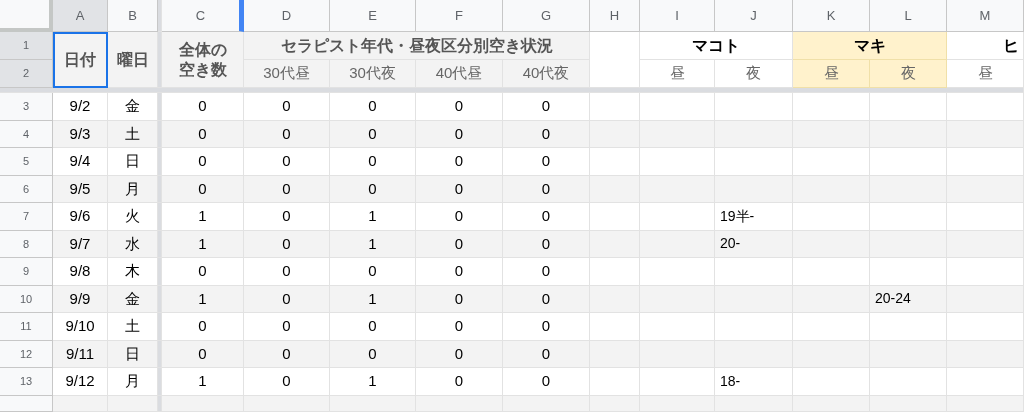 This screenshot has height=412, width=1024. Describe the element at coordinates (26, 74) in the screenshot. I see `row-header: 2` at that location.